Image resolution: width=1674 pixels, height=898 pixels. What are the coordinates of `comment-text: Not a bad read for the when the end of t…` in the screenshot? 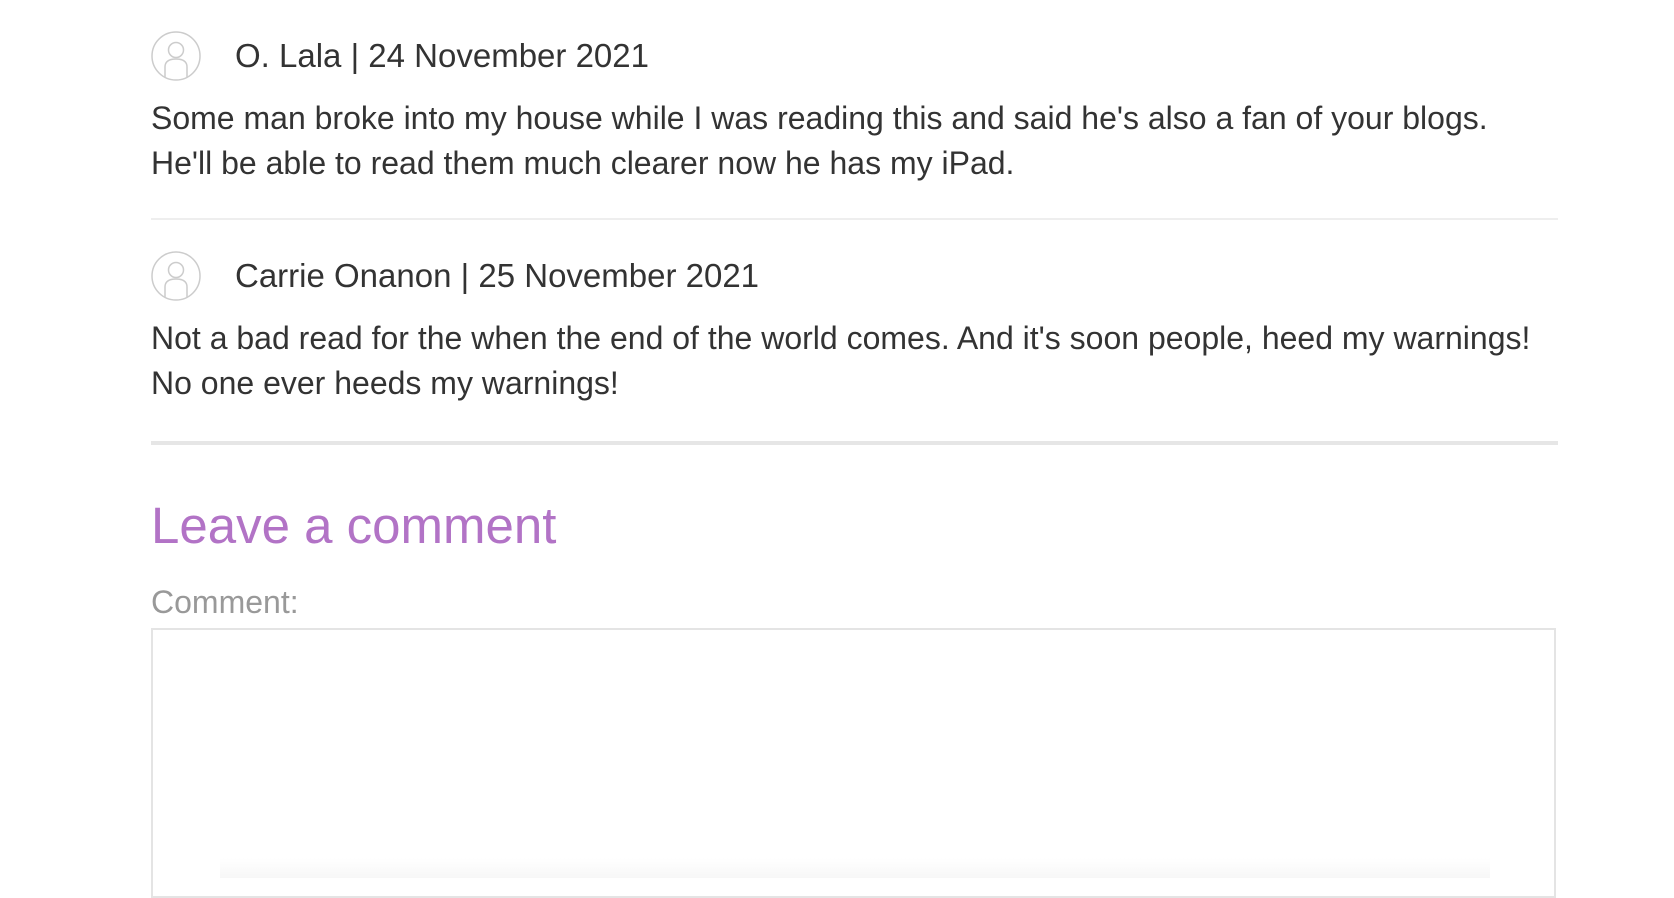 It's located at (854, 361).